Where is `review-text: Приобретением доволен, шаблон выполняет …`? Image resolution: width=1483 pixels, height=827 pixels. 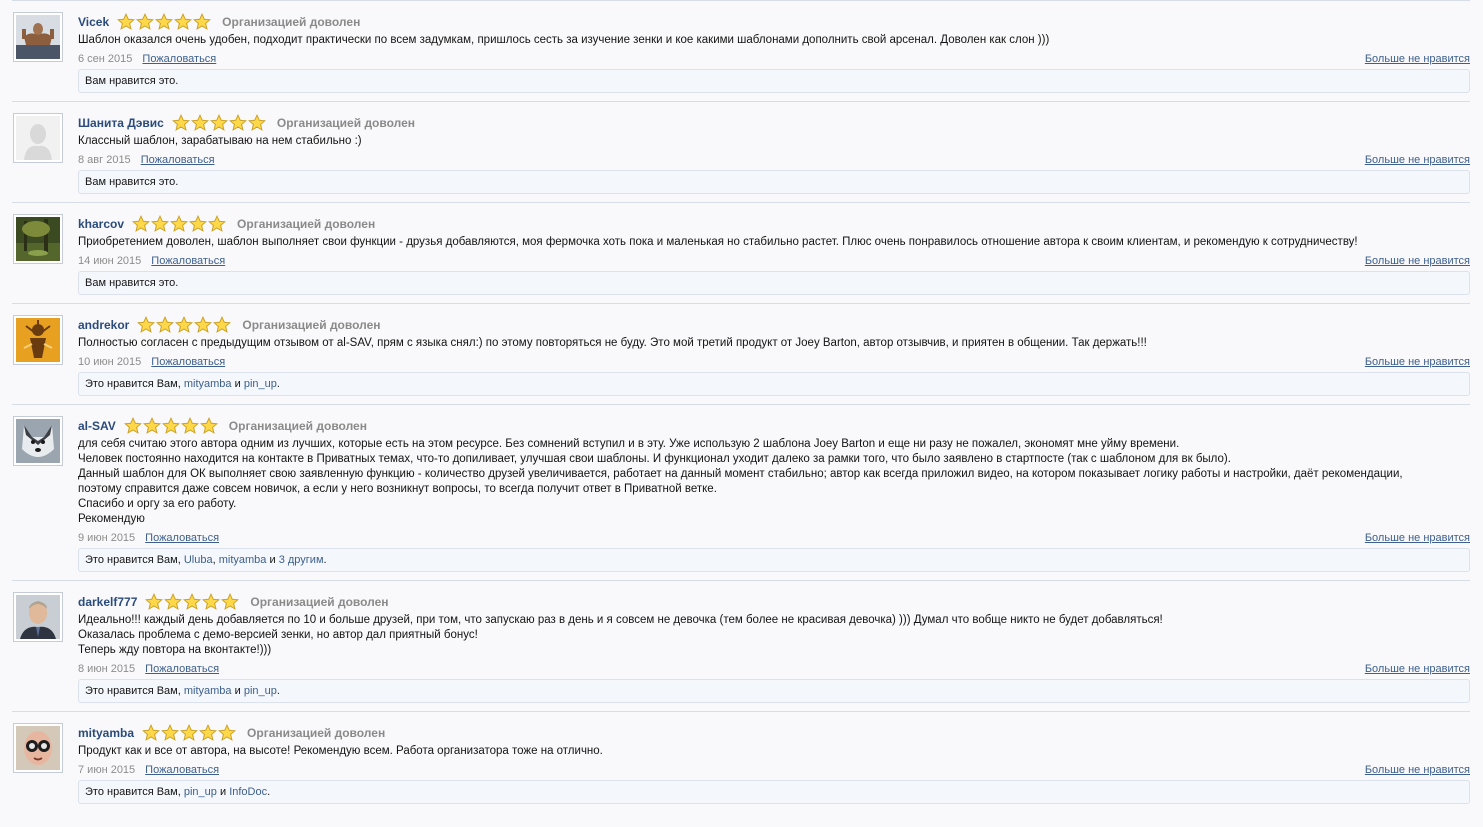 review-text: Приобретением доволен, шаблон выполняет … is located at coordinates (774, 242).